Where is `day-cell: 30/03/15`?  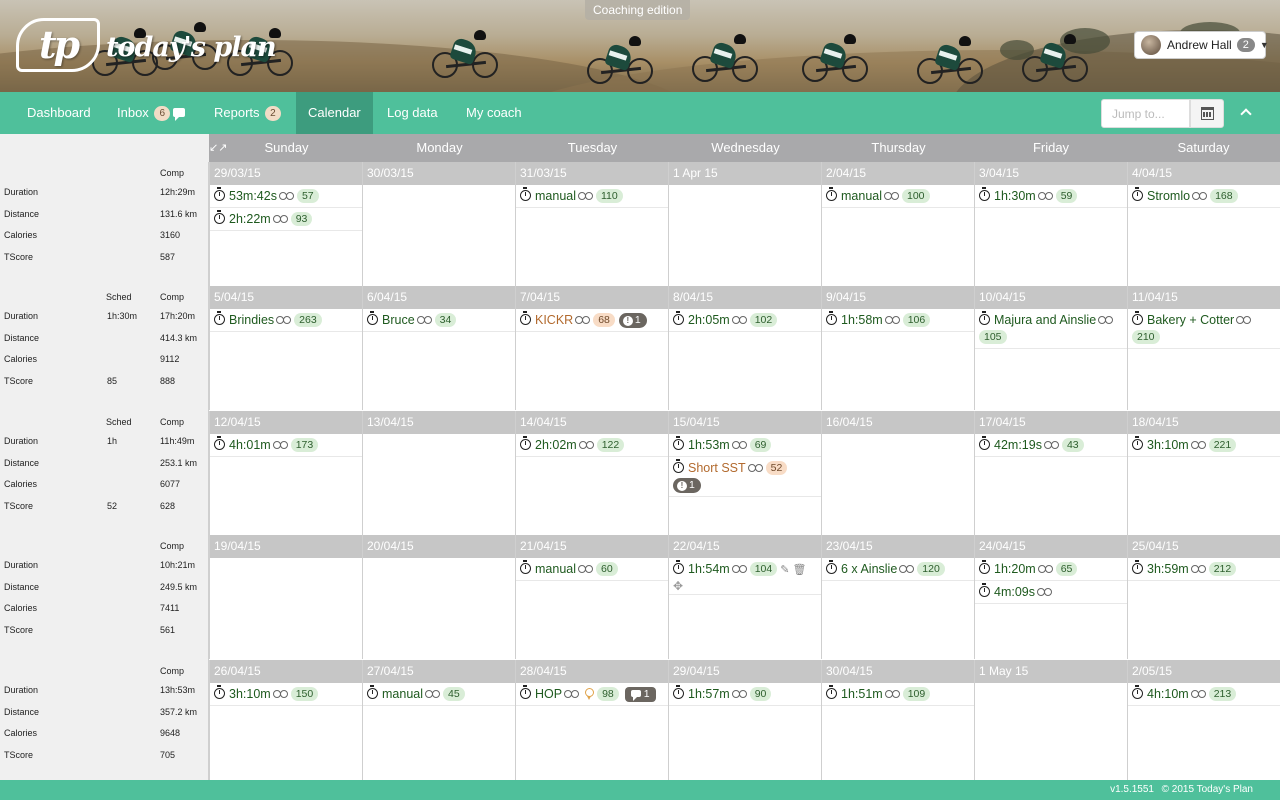 day-cell: 30/03/15 is located at coordinates (438, 224).